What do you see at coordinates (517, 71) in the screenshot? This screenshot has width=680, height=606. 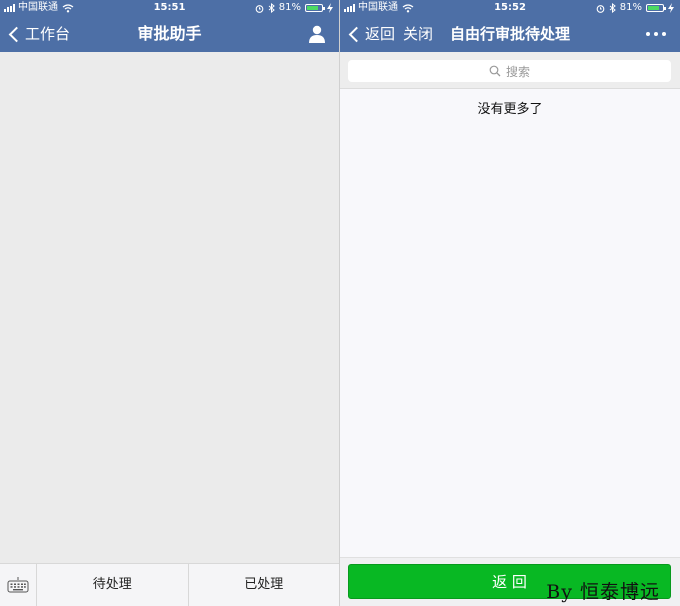 I see `search-placeholder: 搜索` at bounding box center [517, 71].